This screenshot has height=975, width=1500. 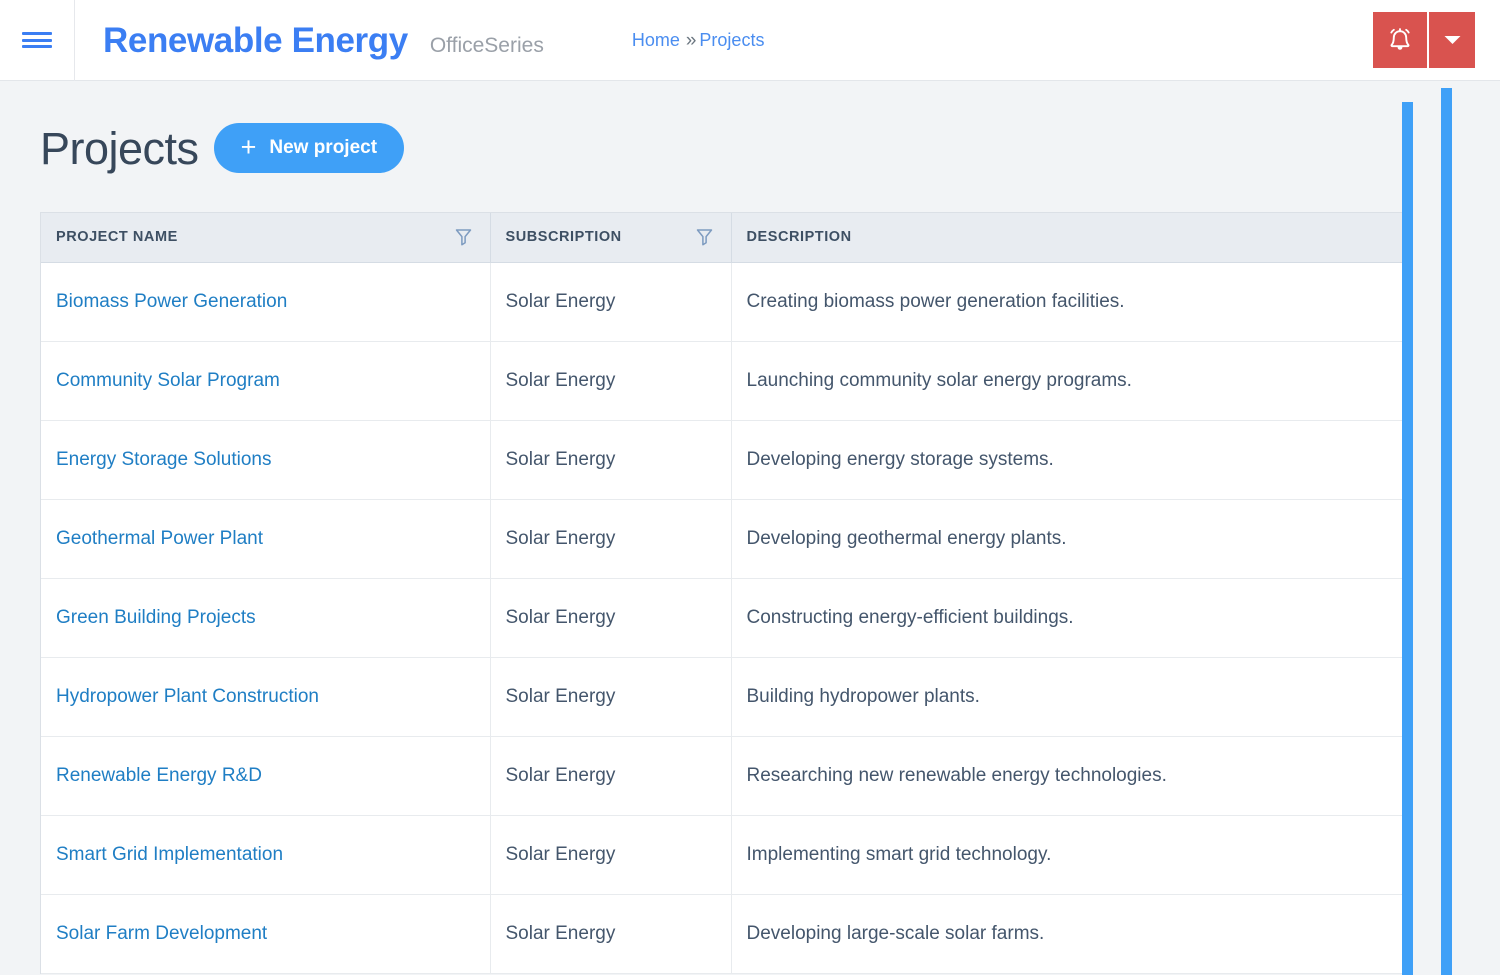 What do you see at coordinates (563, 237) in the screenshot?
I see `column-header-label: SUBSCRIPTION` at bounding box center [563, 237].